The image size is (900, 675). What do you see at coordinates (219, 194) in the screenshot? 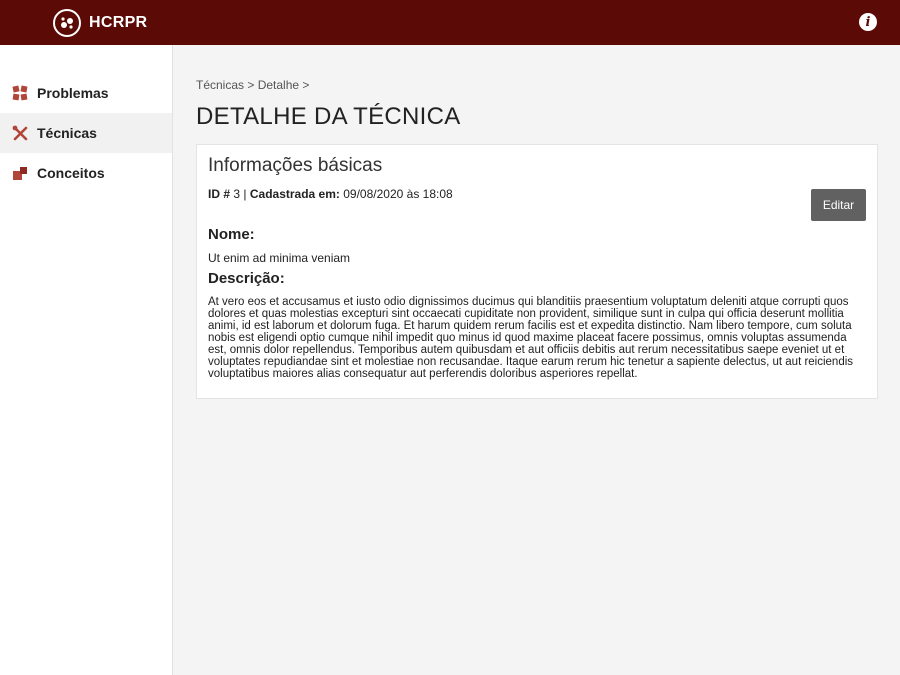
I see `id-label: ID #` at bounding box center [219, 194].